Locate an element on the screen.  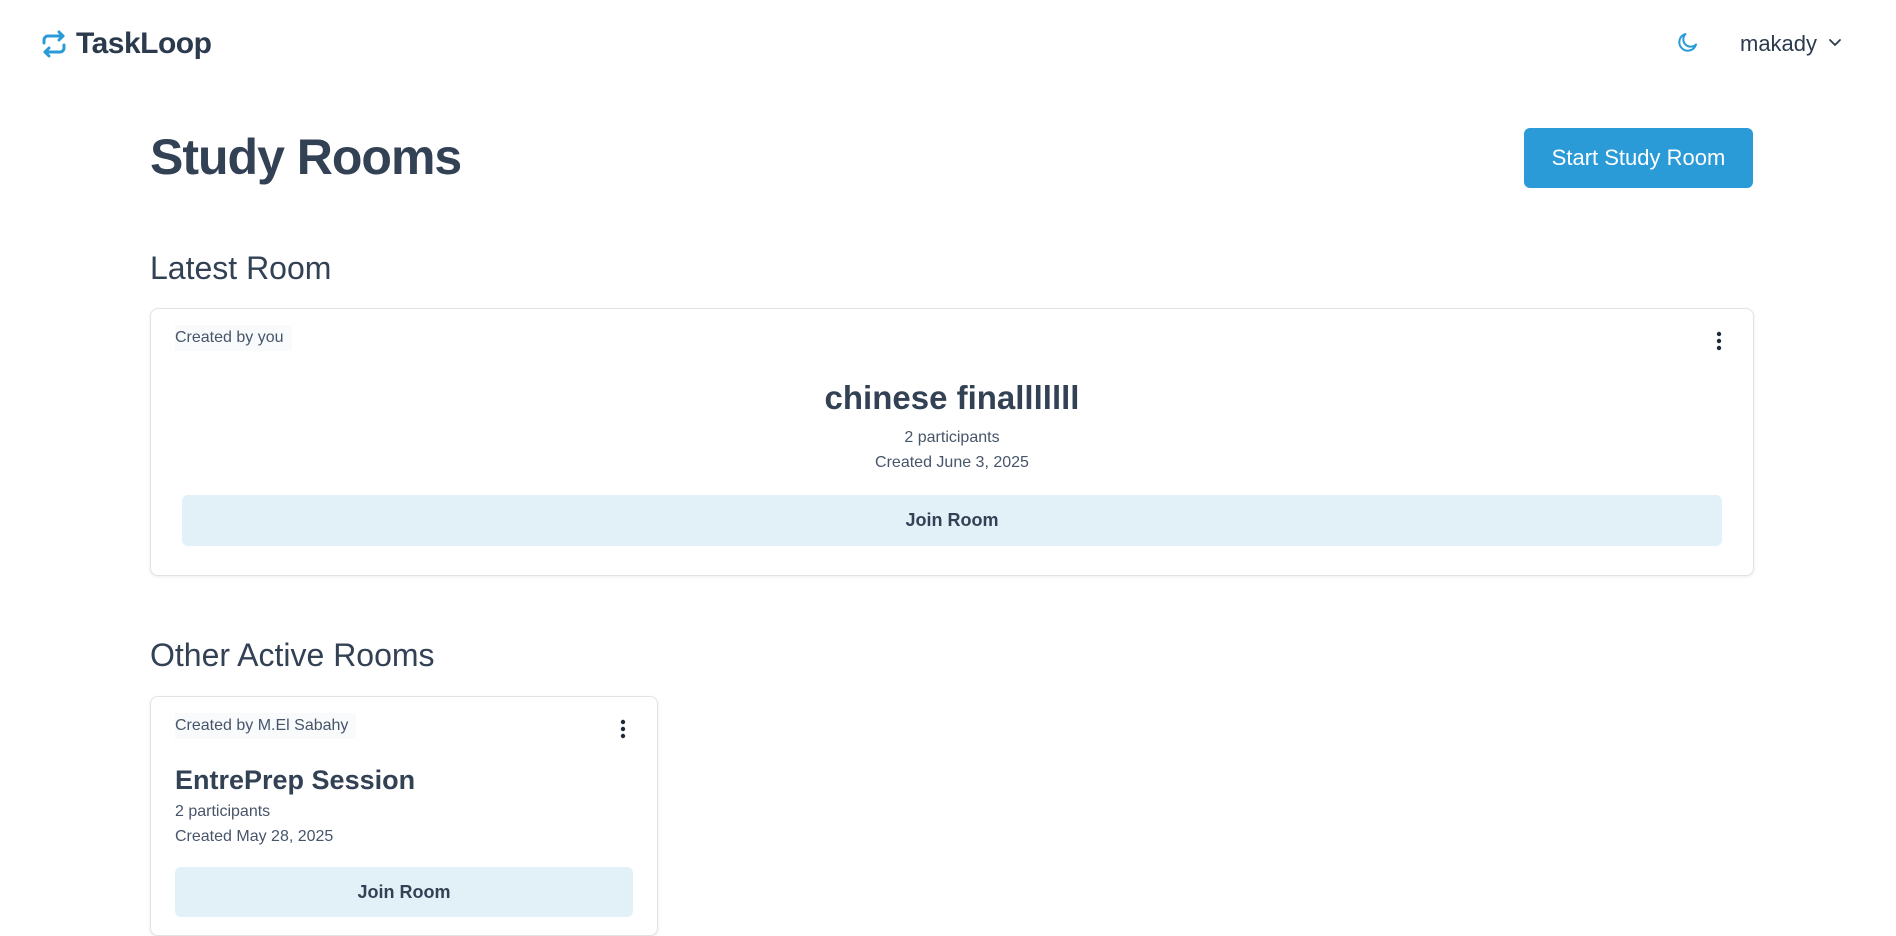
room-created-date: Created June 3, 2025 is located at coordinates (952, 462).